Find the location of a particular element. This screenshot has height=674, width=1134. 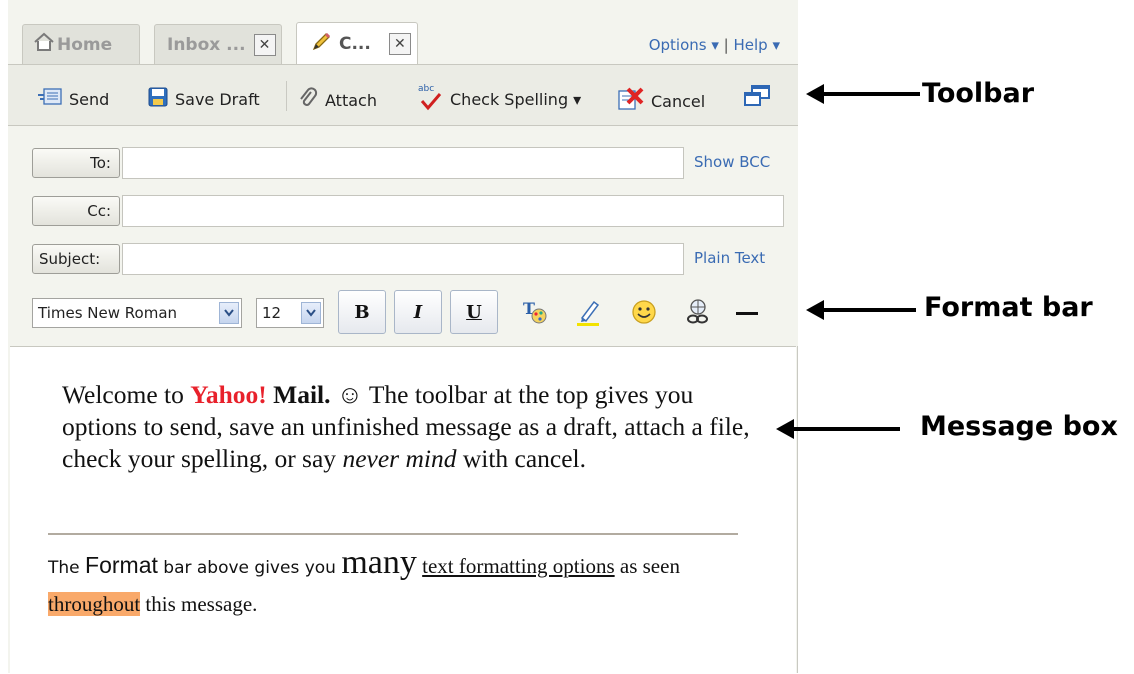

tab-home-label: Home is located at coordinates (85, 44).